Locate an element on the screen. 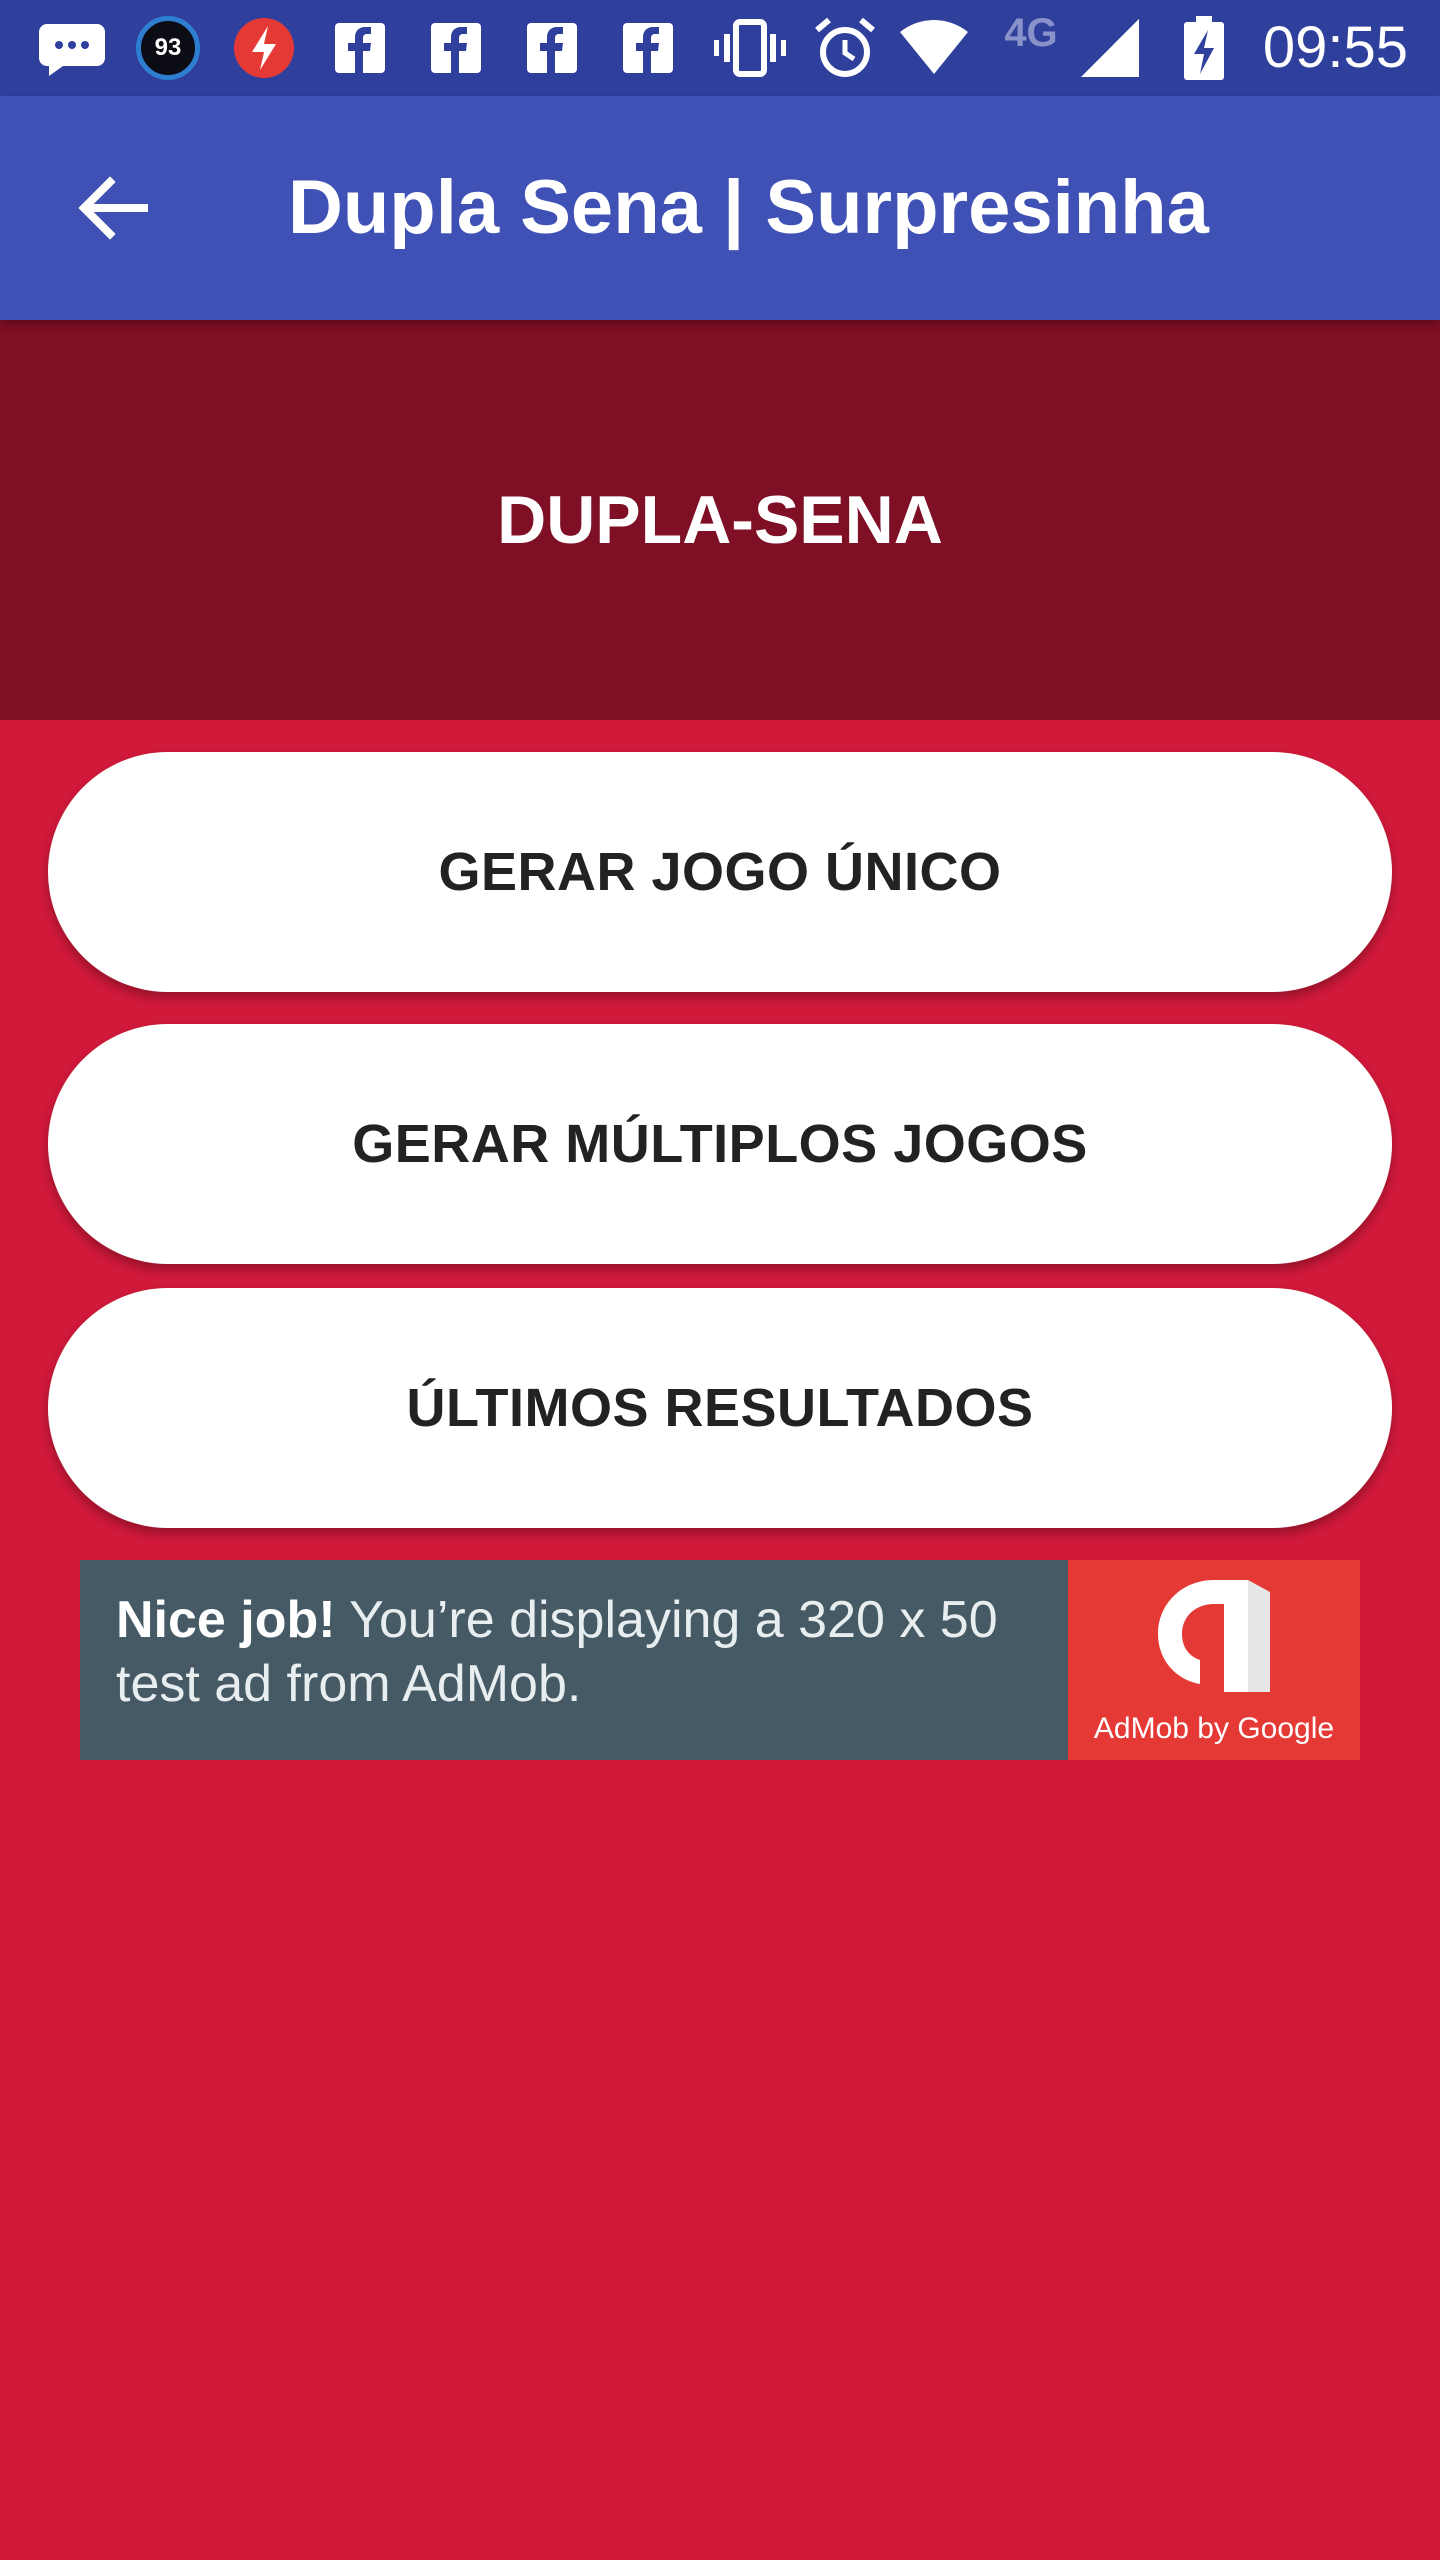 This screenshot has height=2560, width=1440. arrow-back-icon is located at coordinates (113, 208).